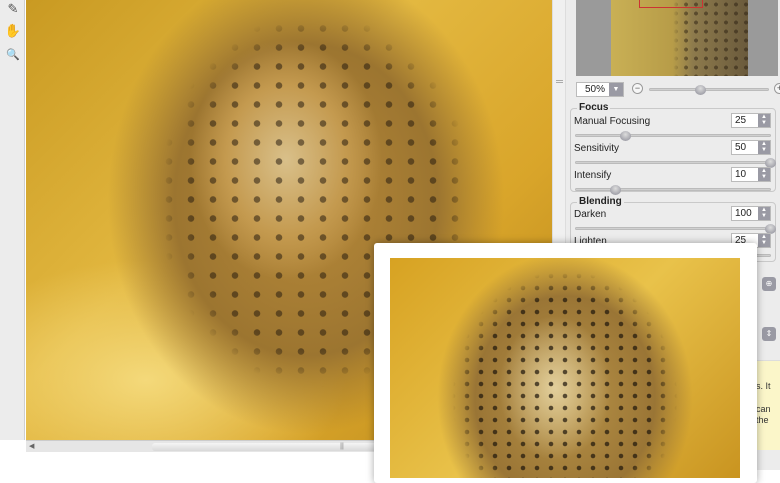  Describe the element at coordinates (762, 420) in the screenshot. I see `help-text-line: the` at that location.